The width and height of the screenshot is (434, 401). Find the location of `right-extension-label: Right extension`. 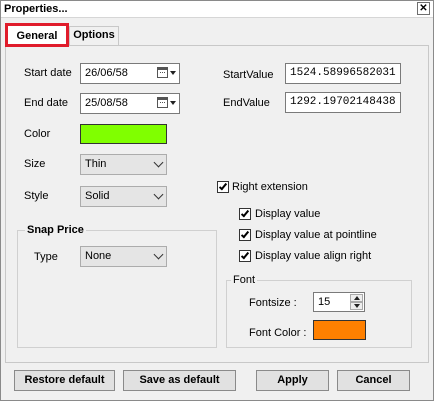

right-extension-label: Right extension is located at coordinates (270, 187).